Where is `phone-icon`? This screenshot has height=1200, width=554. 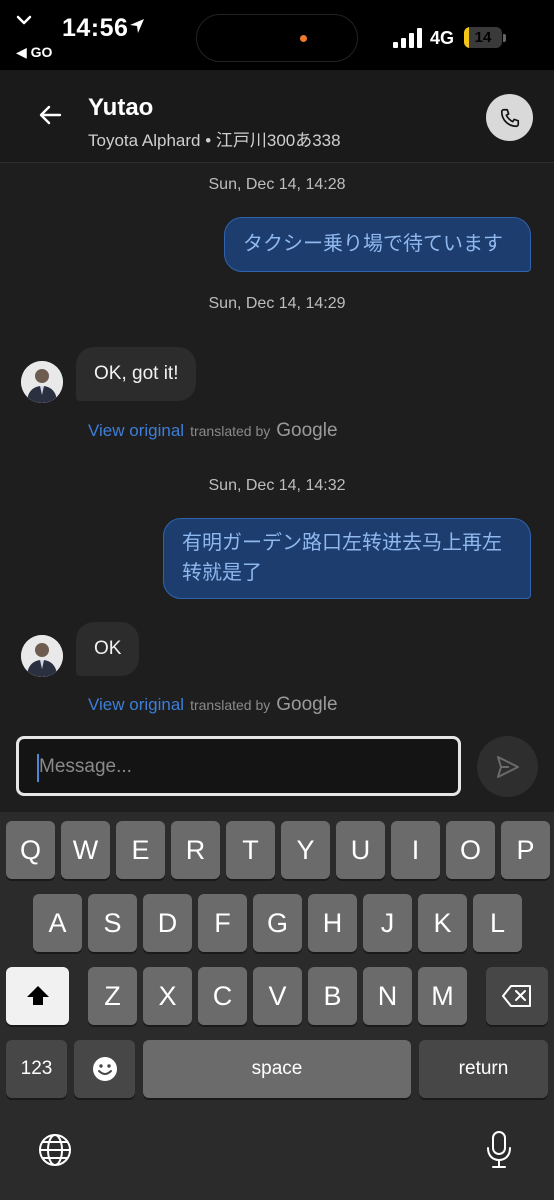 phone-icon is located at coordinates (509, 117).